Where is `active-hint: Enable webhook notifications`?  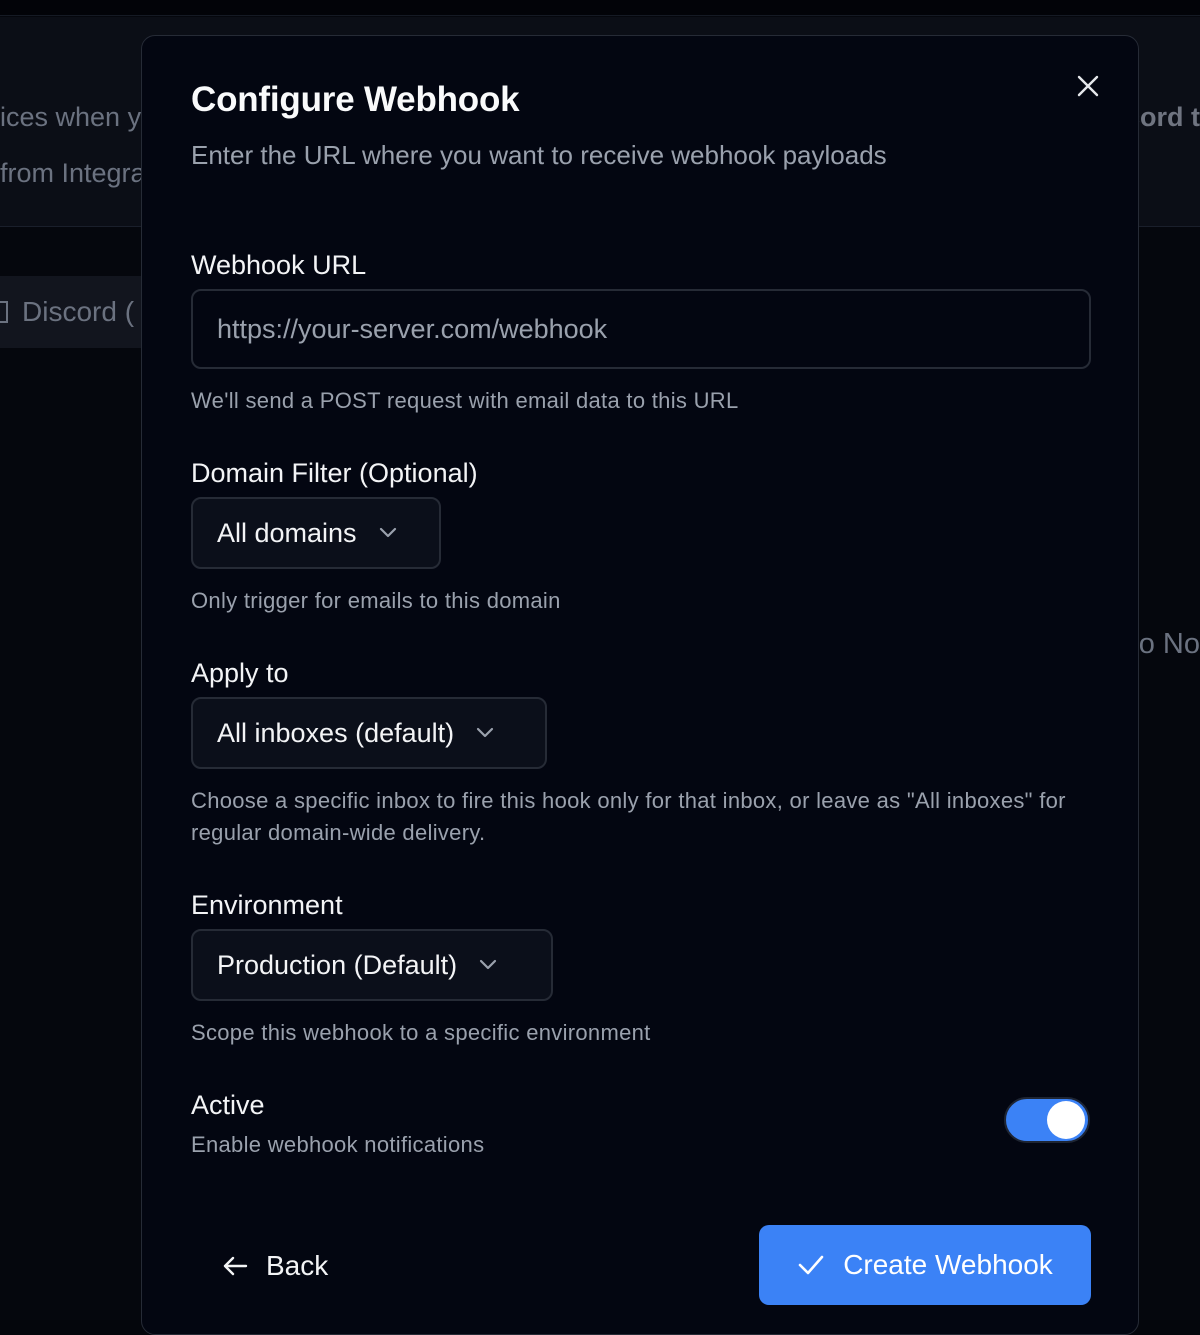
active-hint: Enable webhook notifications is located at coordinates (338, 1144).